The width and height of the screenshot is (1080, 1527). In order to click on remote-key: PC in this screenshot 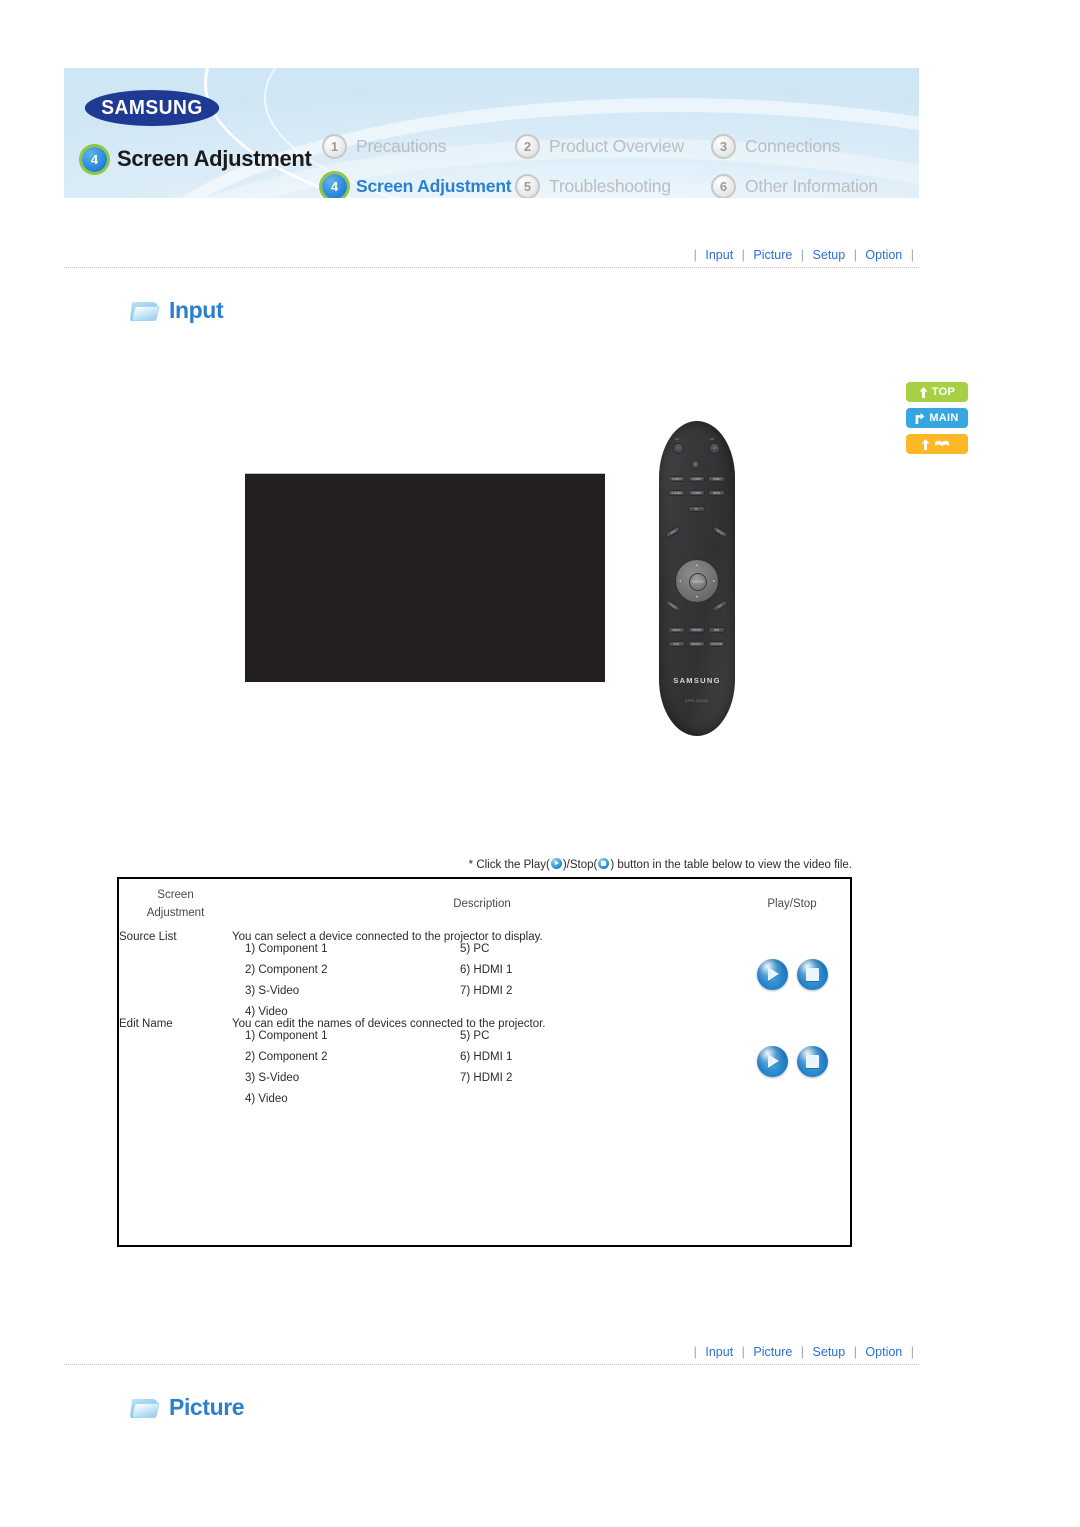, I will do `click(696, 509)`.